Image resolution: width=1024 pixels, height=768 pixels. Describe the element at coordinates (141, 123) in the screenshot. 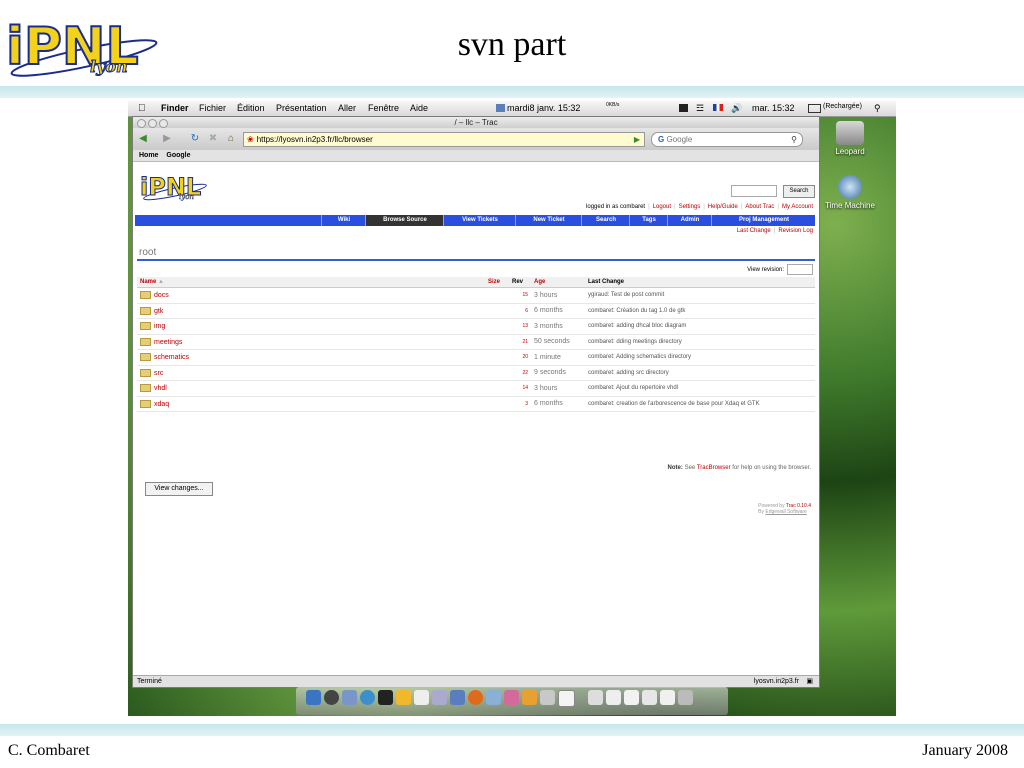

I see `close-window-button` at that location.